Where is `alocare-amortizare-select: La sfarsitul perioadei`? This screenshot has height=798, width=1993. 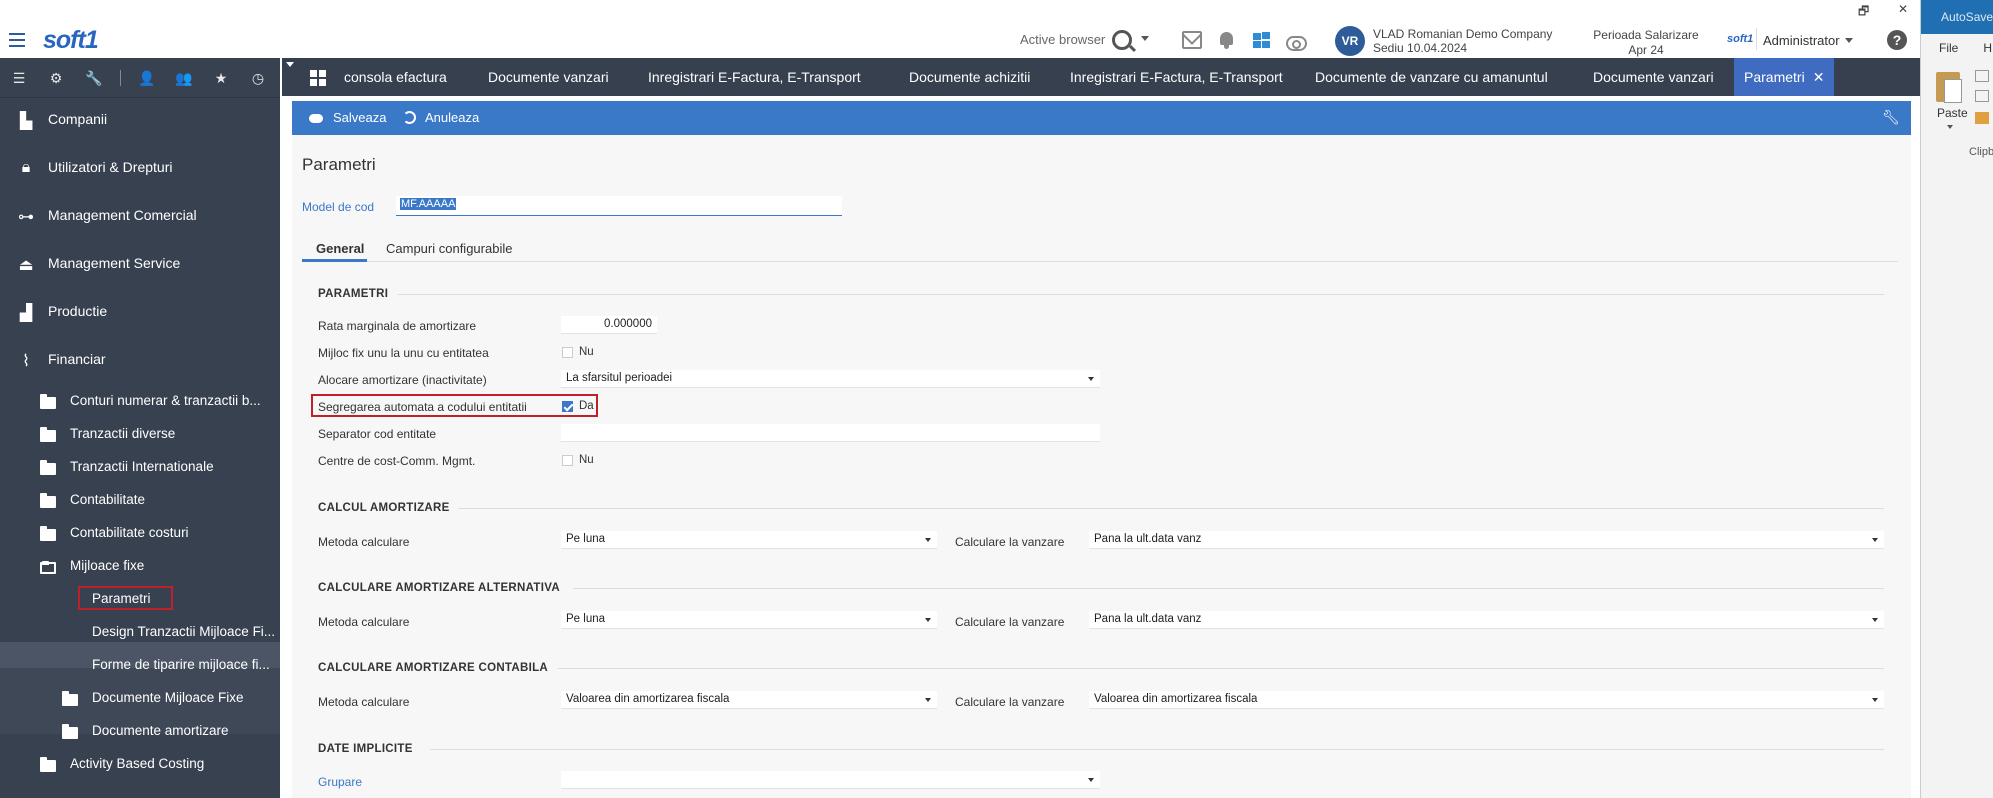
alocare-amortizare-select: La sfarsitul perioadei is located at coordinates (830, 379).